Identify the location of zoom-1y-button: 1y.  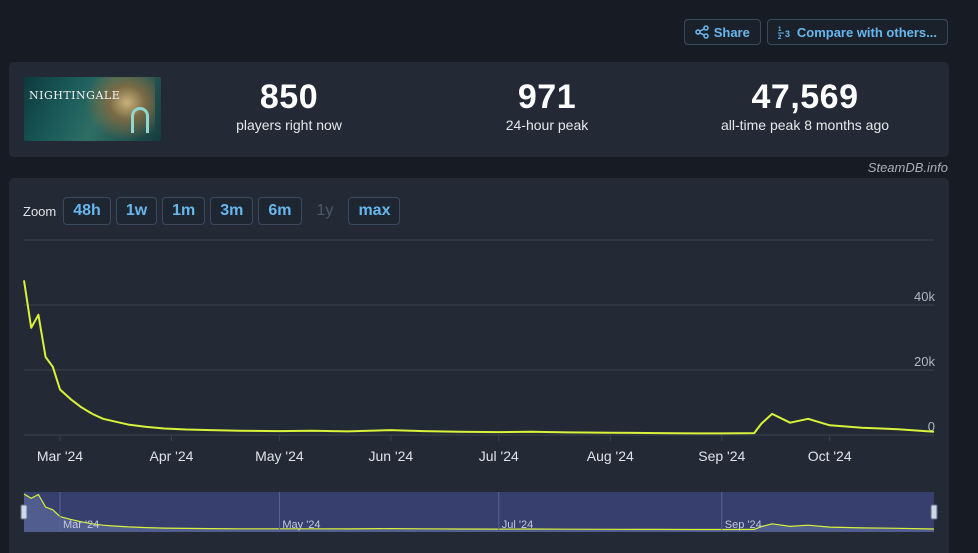
(325, 210).